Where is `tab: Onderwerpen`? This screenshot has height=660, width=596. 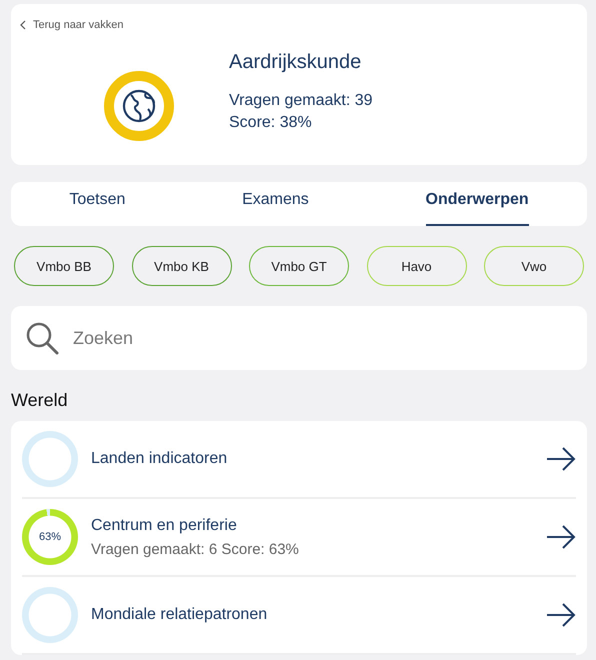 tab: Onderwerpen is located at coordinates (477, 206).